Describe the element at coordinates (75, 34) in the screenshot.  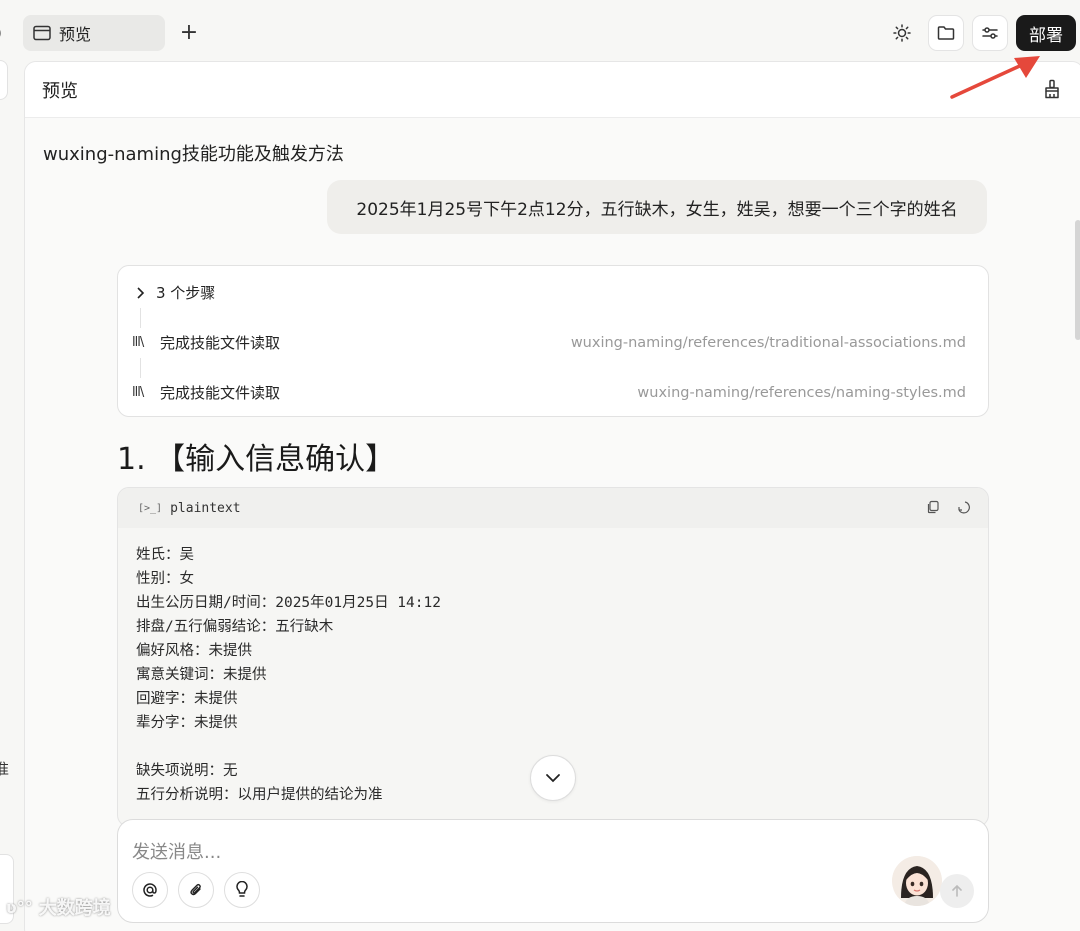
I see `tab-label: 预览` at that location.